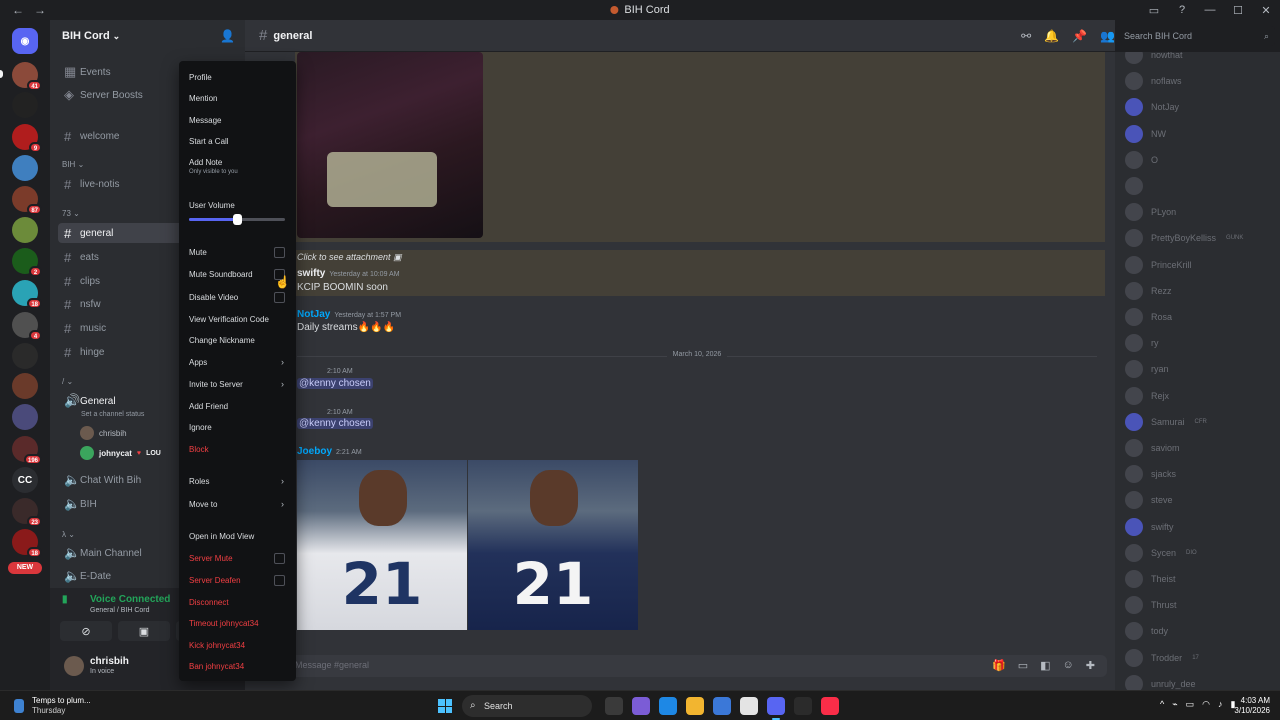 This screenshot has width=1280, height=720. Describe the element at coordinates (27, 512) in the screenshot. I see `server-icon: 23` at that location.